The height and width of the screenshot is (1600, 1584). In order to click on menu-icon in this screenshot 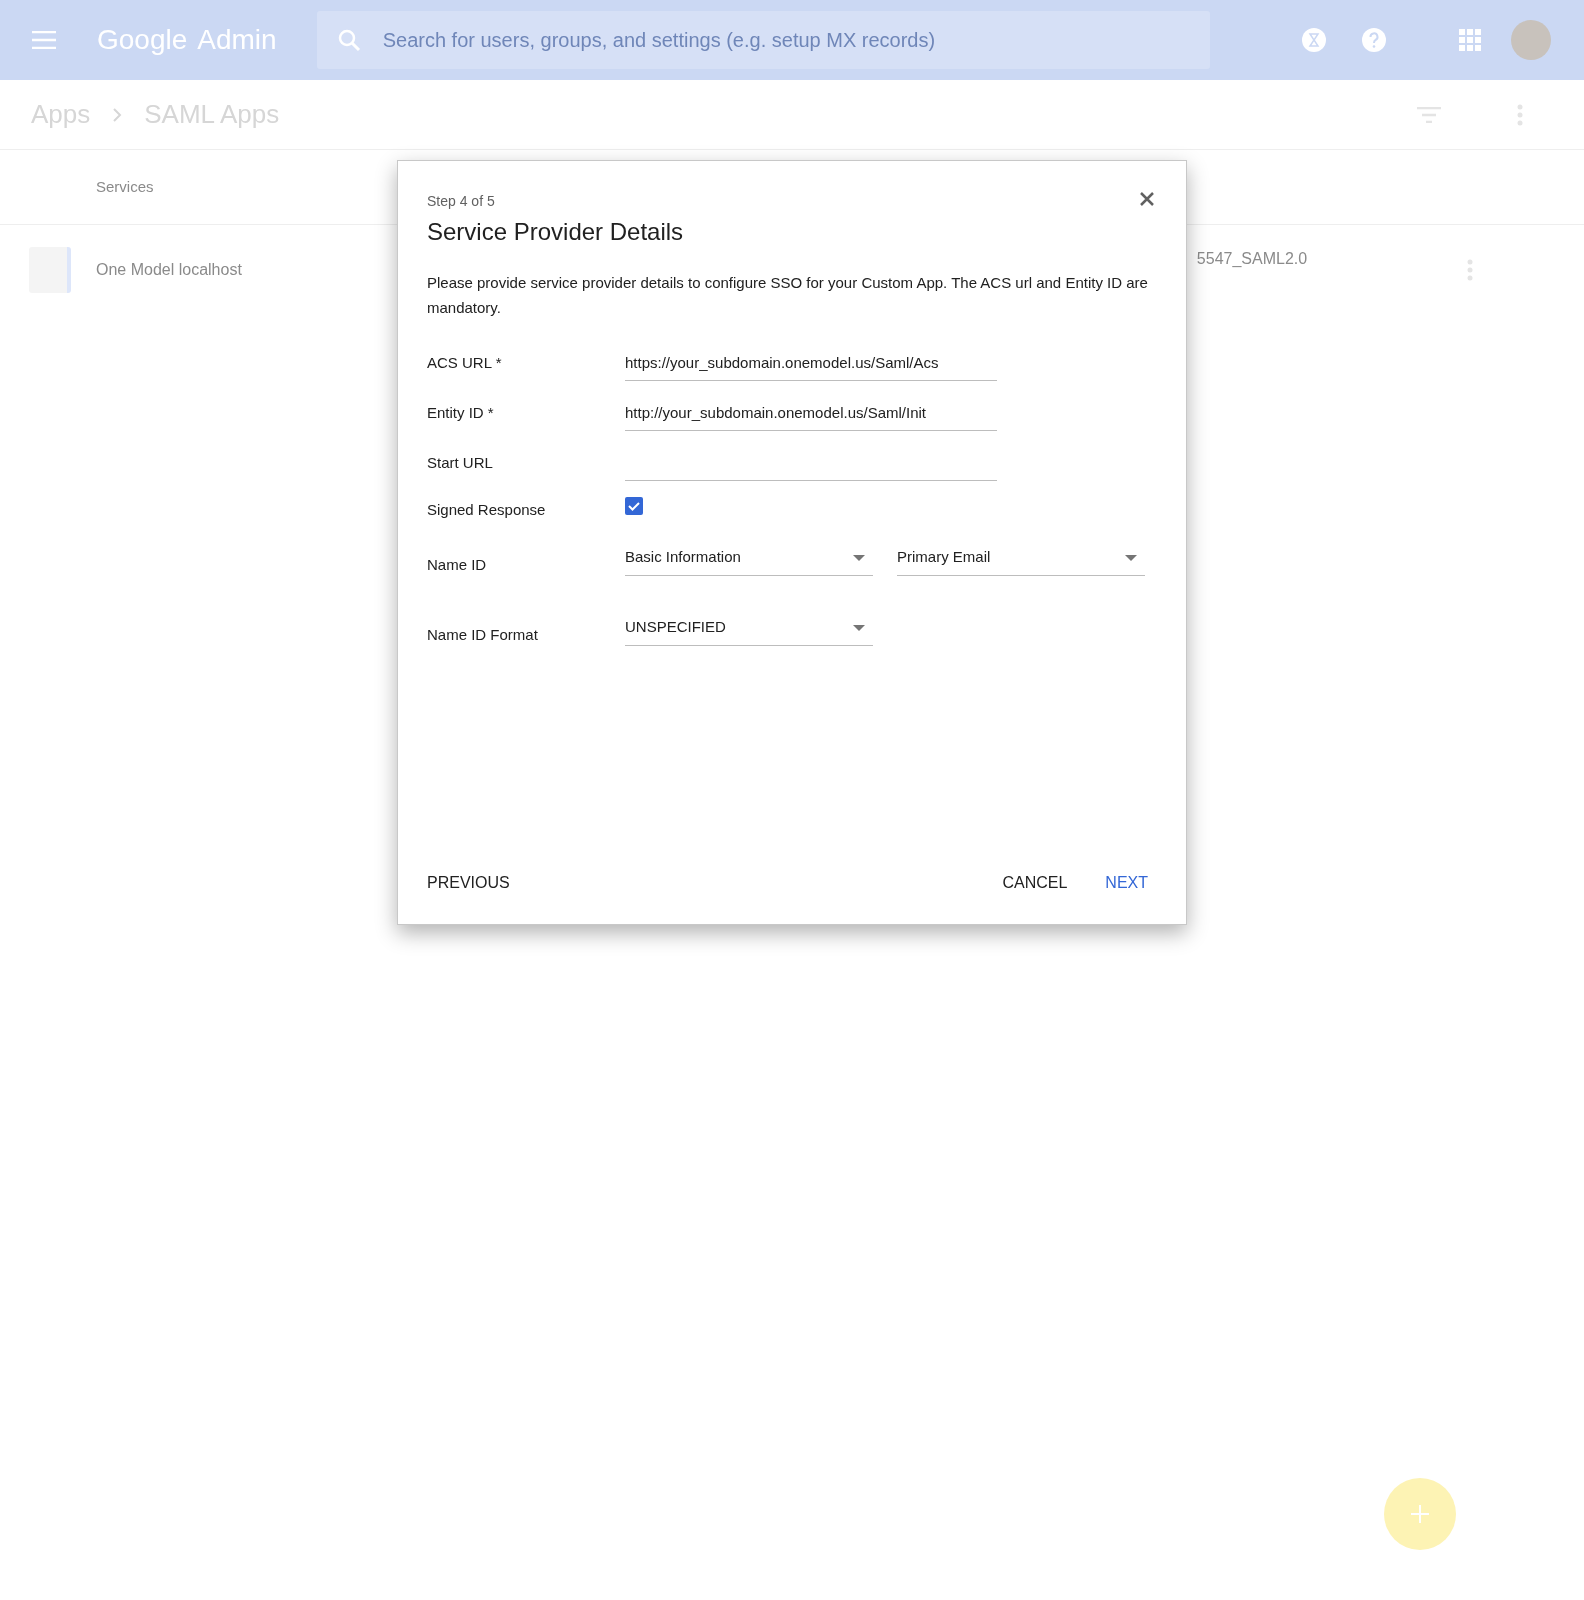, I will do `click(44, 40)`.